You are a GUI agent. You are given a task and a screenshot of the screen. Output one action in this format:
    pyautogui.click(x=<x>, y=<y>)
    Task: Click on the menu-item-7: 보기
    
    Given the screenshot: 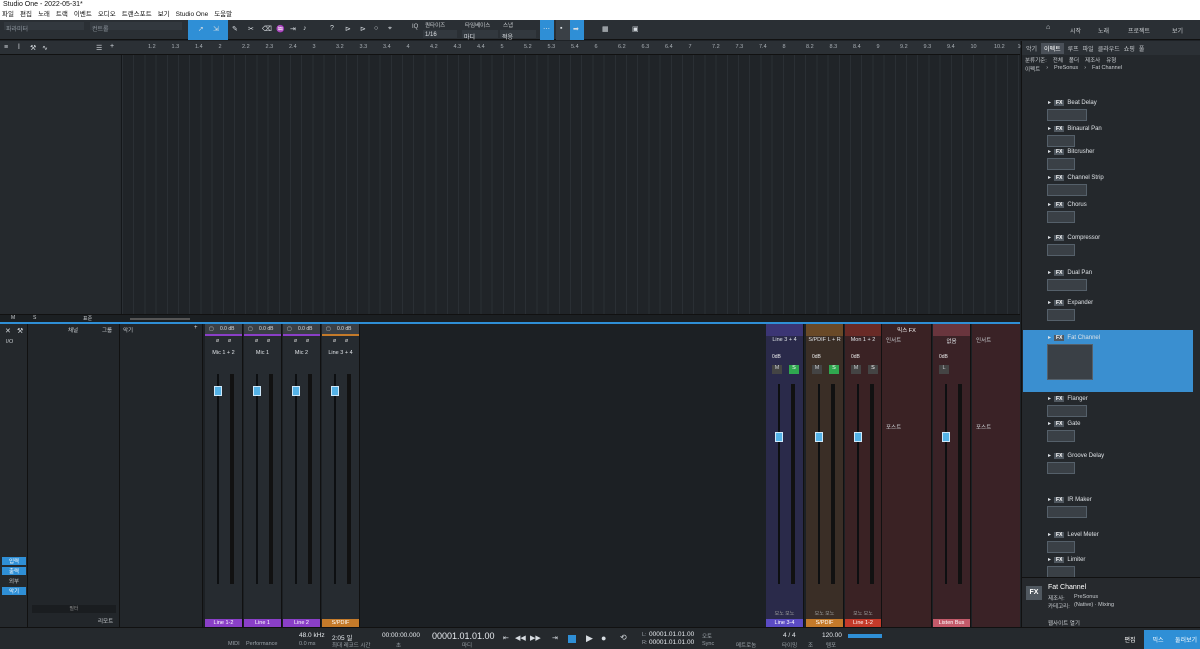 What is the action you would take?
    pyautogui.click(x=164, y=14)
    